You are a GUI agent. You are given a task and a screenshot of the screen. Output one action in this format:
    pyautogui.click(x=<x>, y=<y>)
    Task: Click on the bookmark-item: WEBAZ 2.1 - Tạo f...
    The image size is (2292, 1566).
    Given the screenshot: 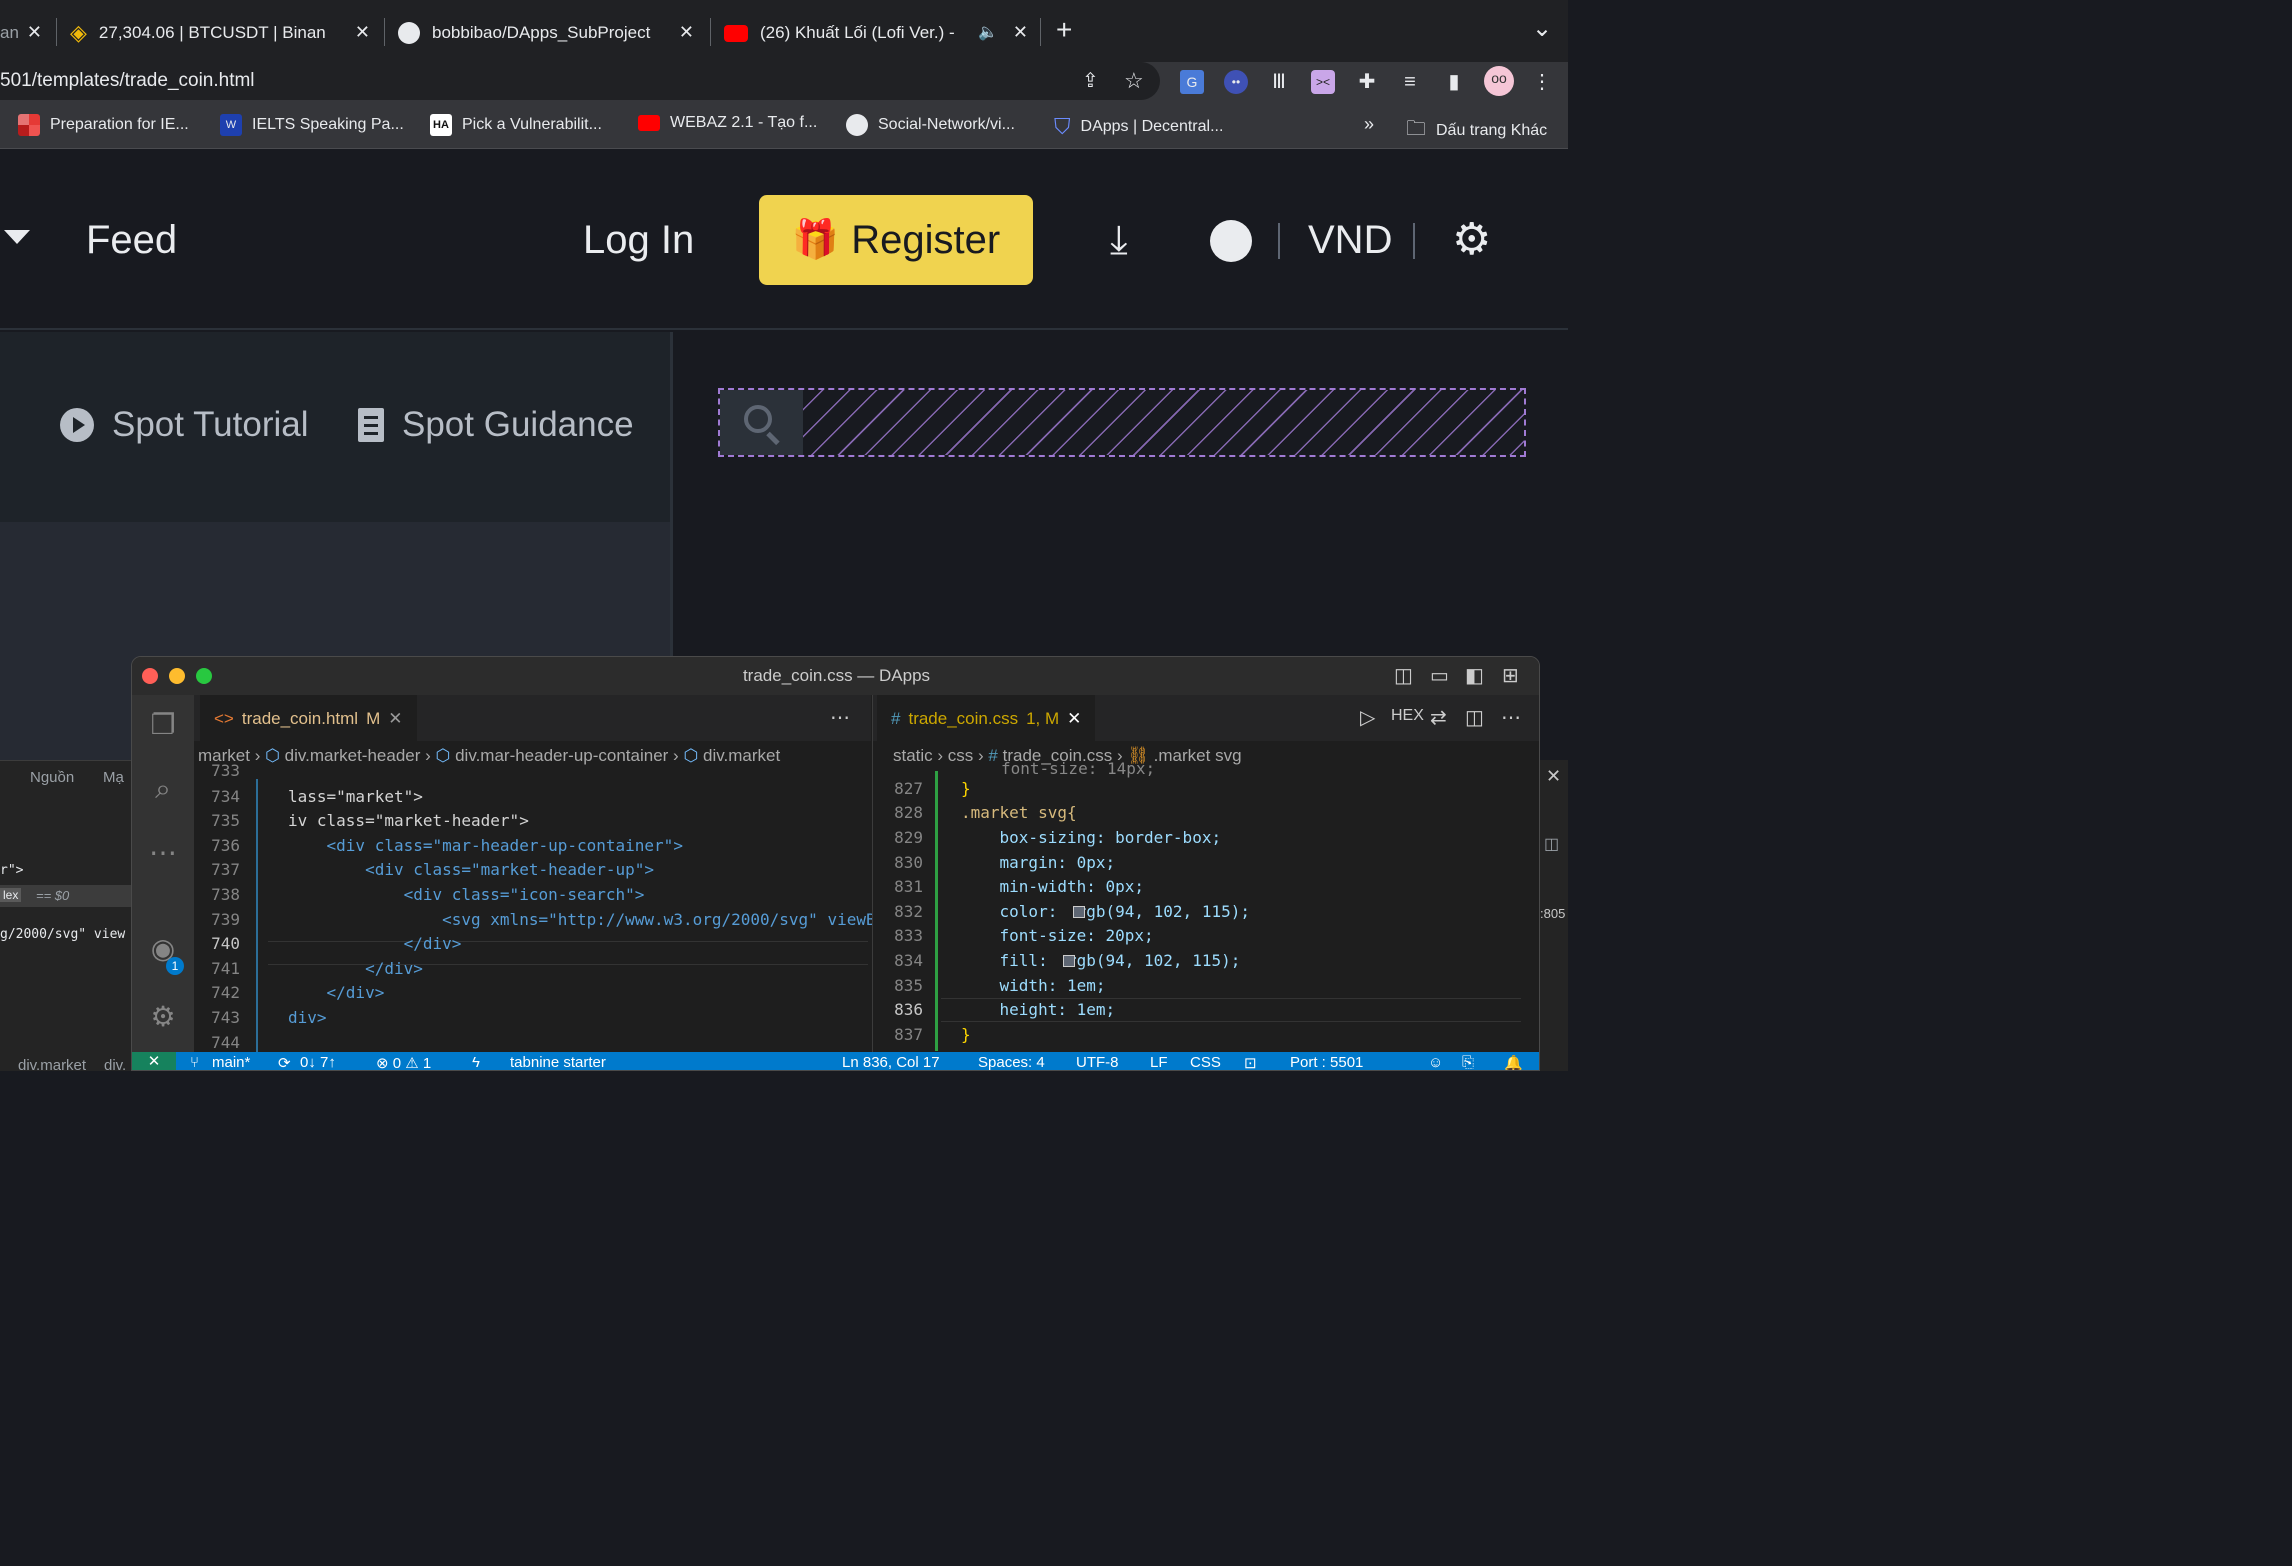 What is the action you would take?
    pyautogui.click(x=727, y=123)
    